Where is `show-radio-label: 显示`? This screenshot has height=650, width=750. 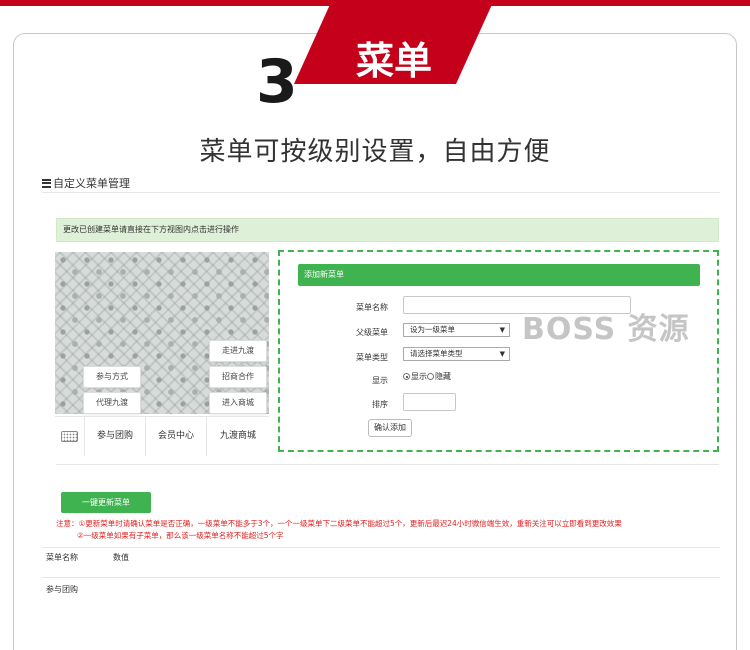
show-radio-label: 显示 is located at coordinates (419, 376).